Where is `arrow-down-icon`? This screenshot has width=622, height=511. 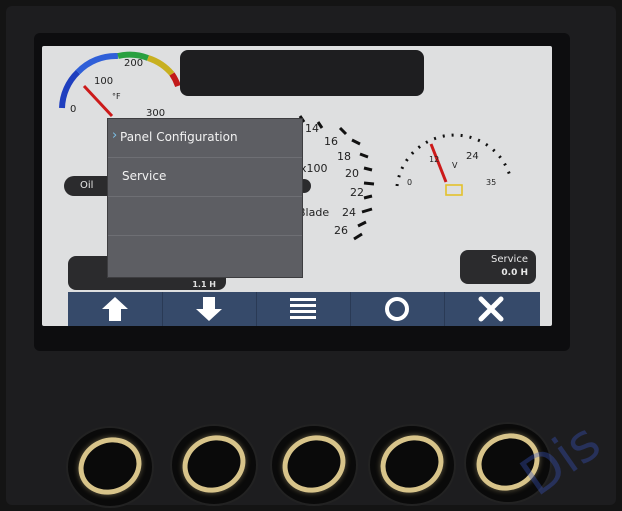 arrow-down-icon is located at coordinates (209, 309).